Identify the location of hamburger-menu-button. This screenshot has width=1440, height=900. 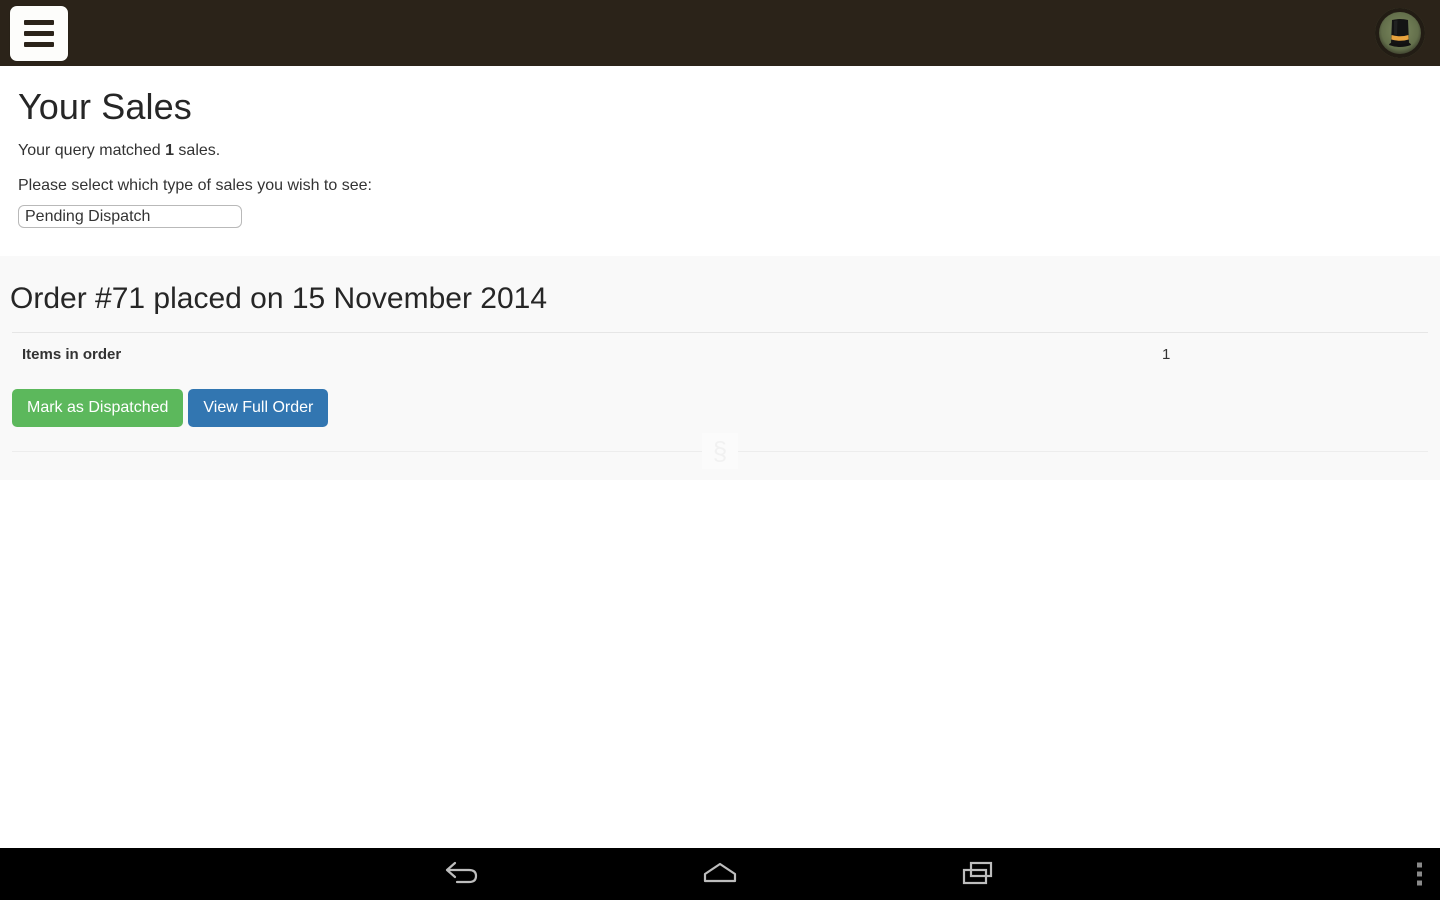
(39, 33).